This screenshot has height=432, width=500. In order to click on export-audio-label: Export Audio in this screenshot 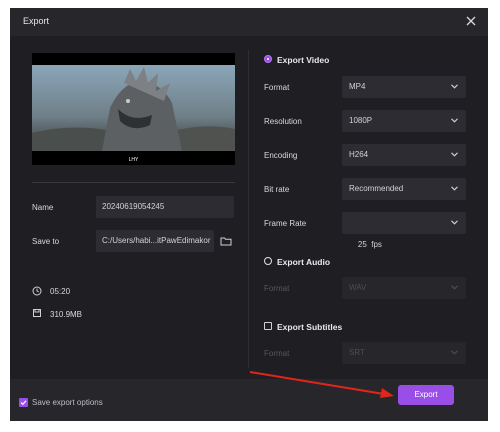, I will do `click(303, 262)`.